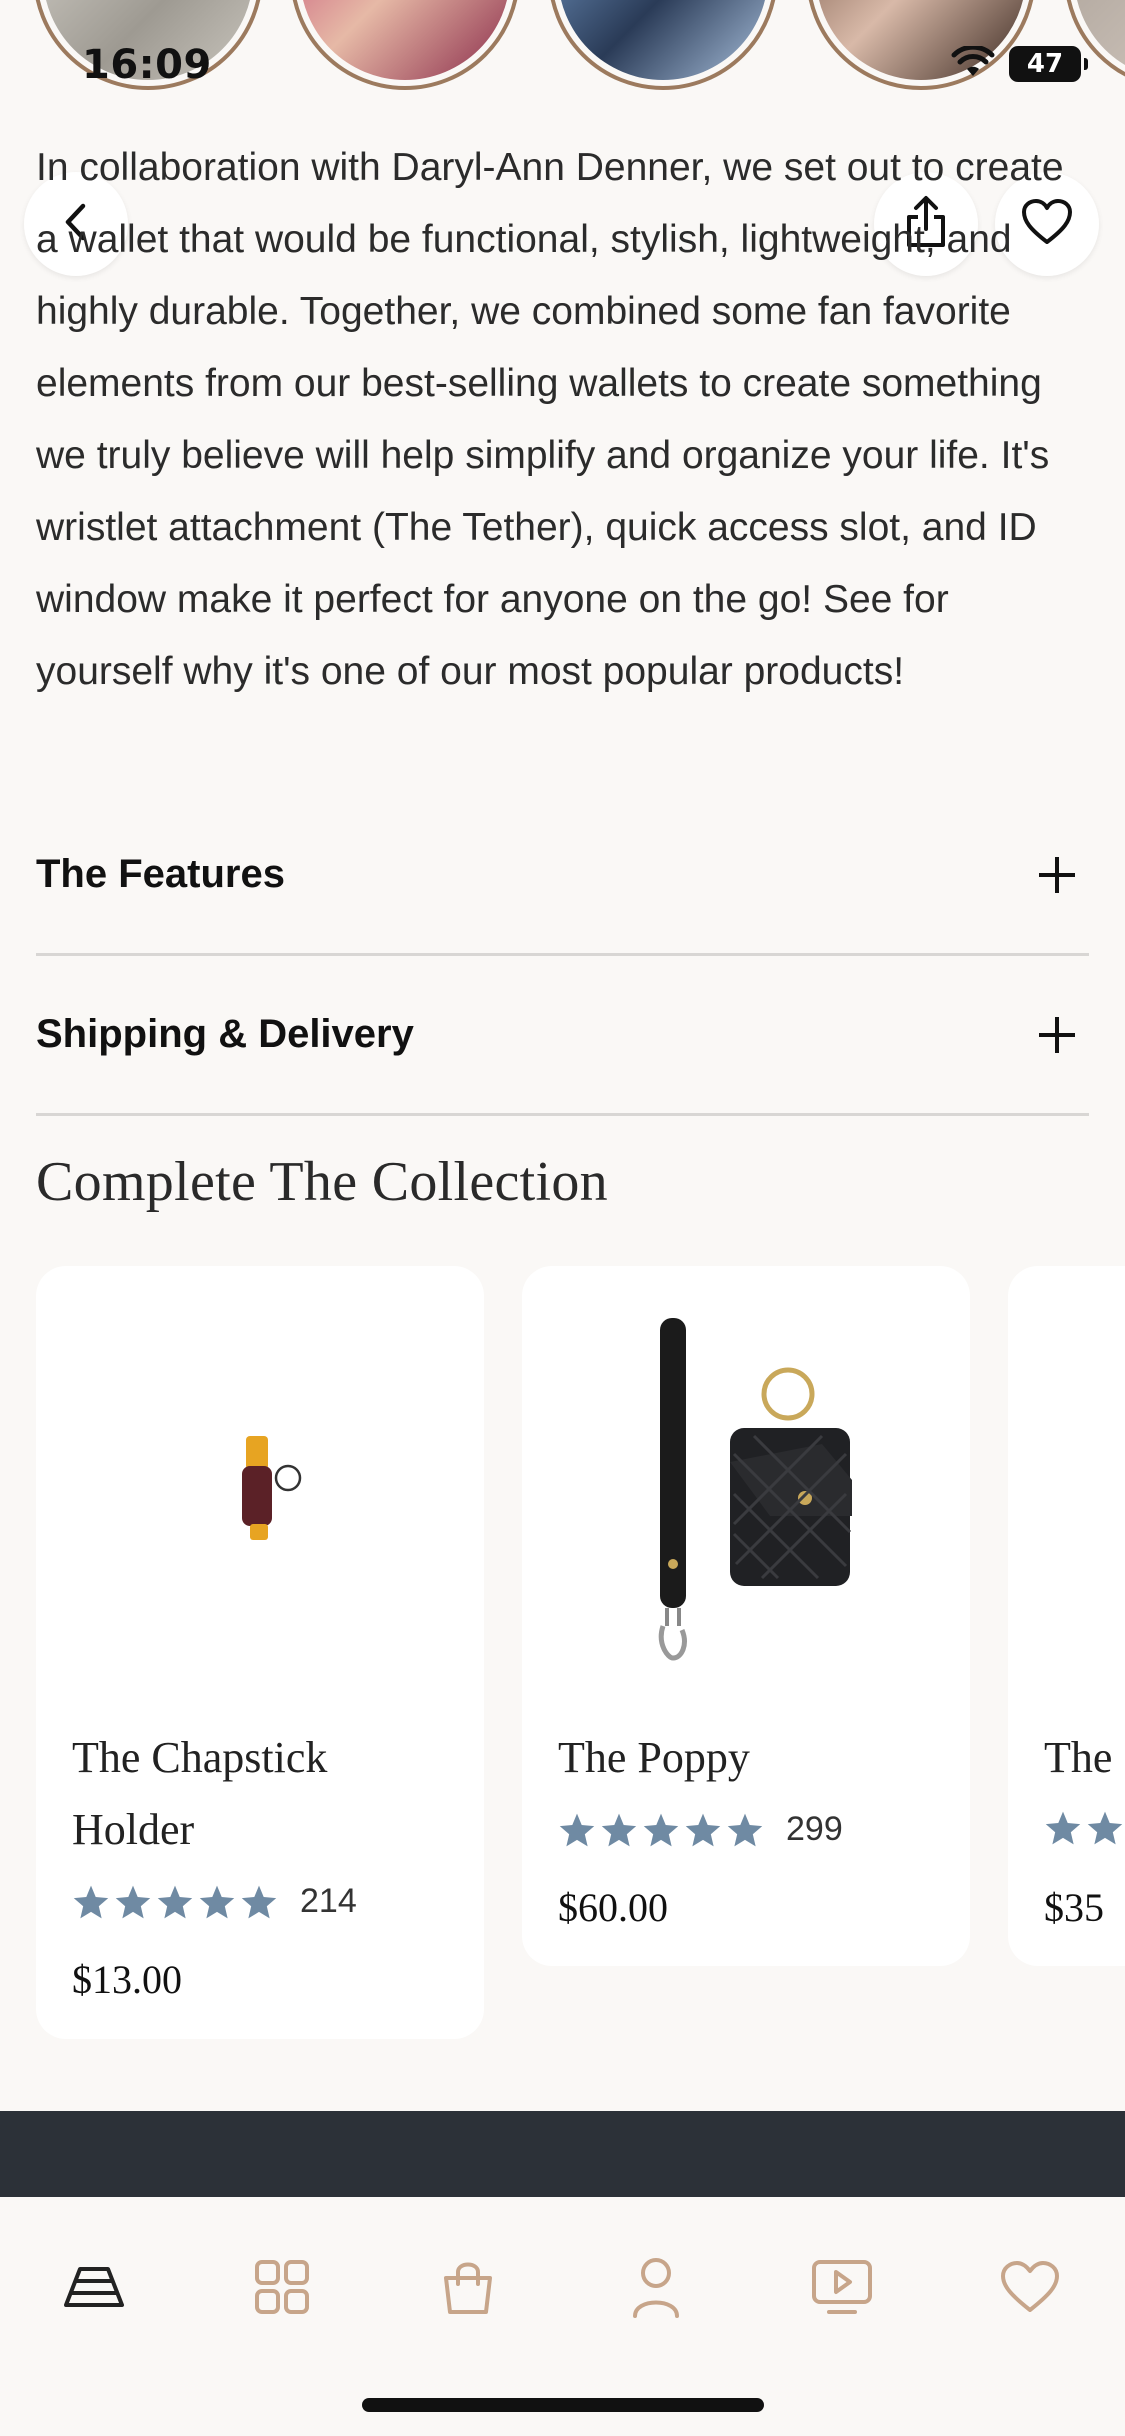 This screenshot has height=2436, width=1125. I want to click on product-card: The Poppy 299 $60.00, so click(746, 1616).